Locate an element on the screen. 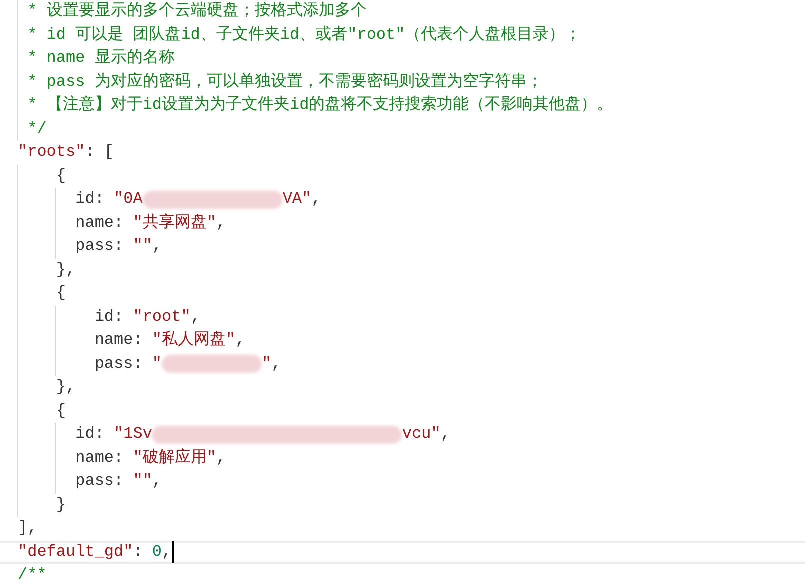  code-text: : [ is located at coordinates (99, 152).